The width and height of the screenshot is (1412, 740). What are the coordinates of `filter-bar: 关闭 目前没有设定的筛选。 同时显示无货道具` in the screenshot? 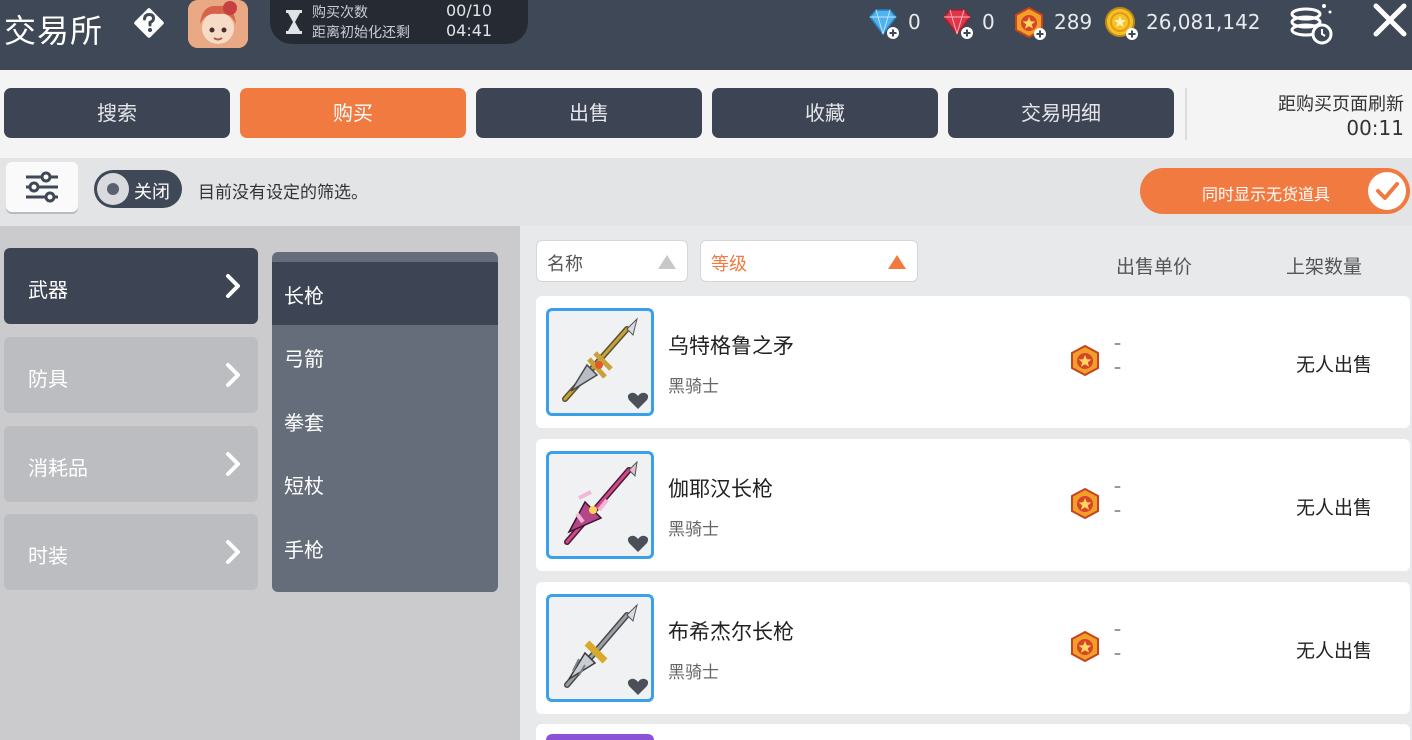 It's located at (706, 192).